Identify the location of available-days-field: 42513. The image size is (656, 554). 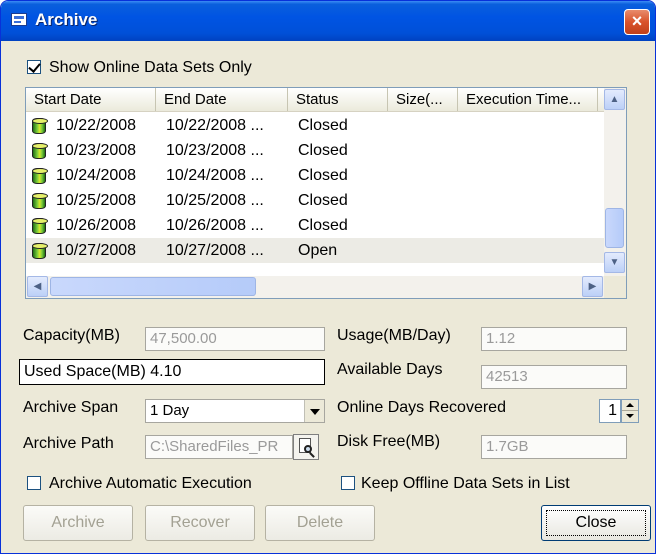
(554, 377).